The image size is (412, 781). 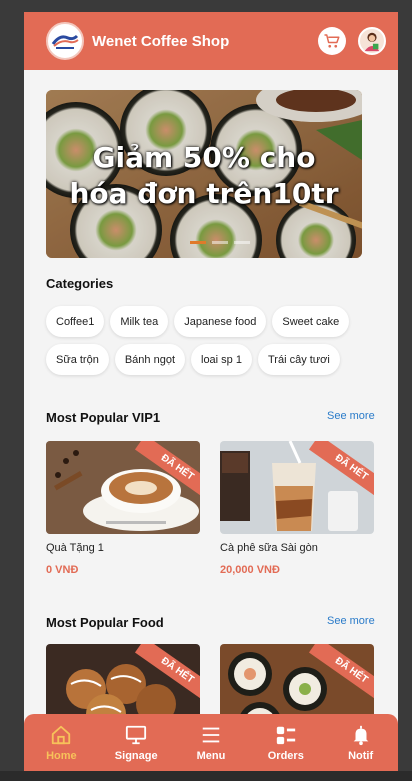 What do you see at coordinates (149, 359) in the screenshot?
I see `category-chip: Bánh ngọt` at bounding box center [149, 359].